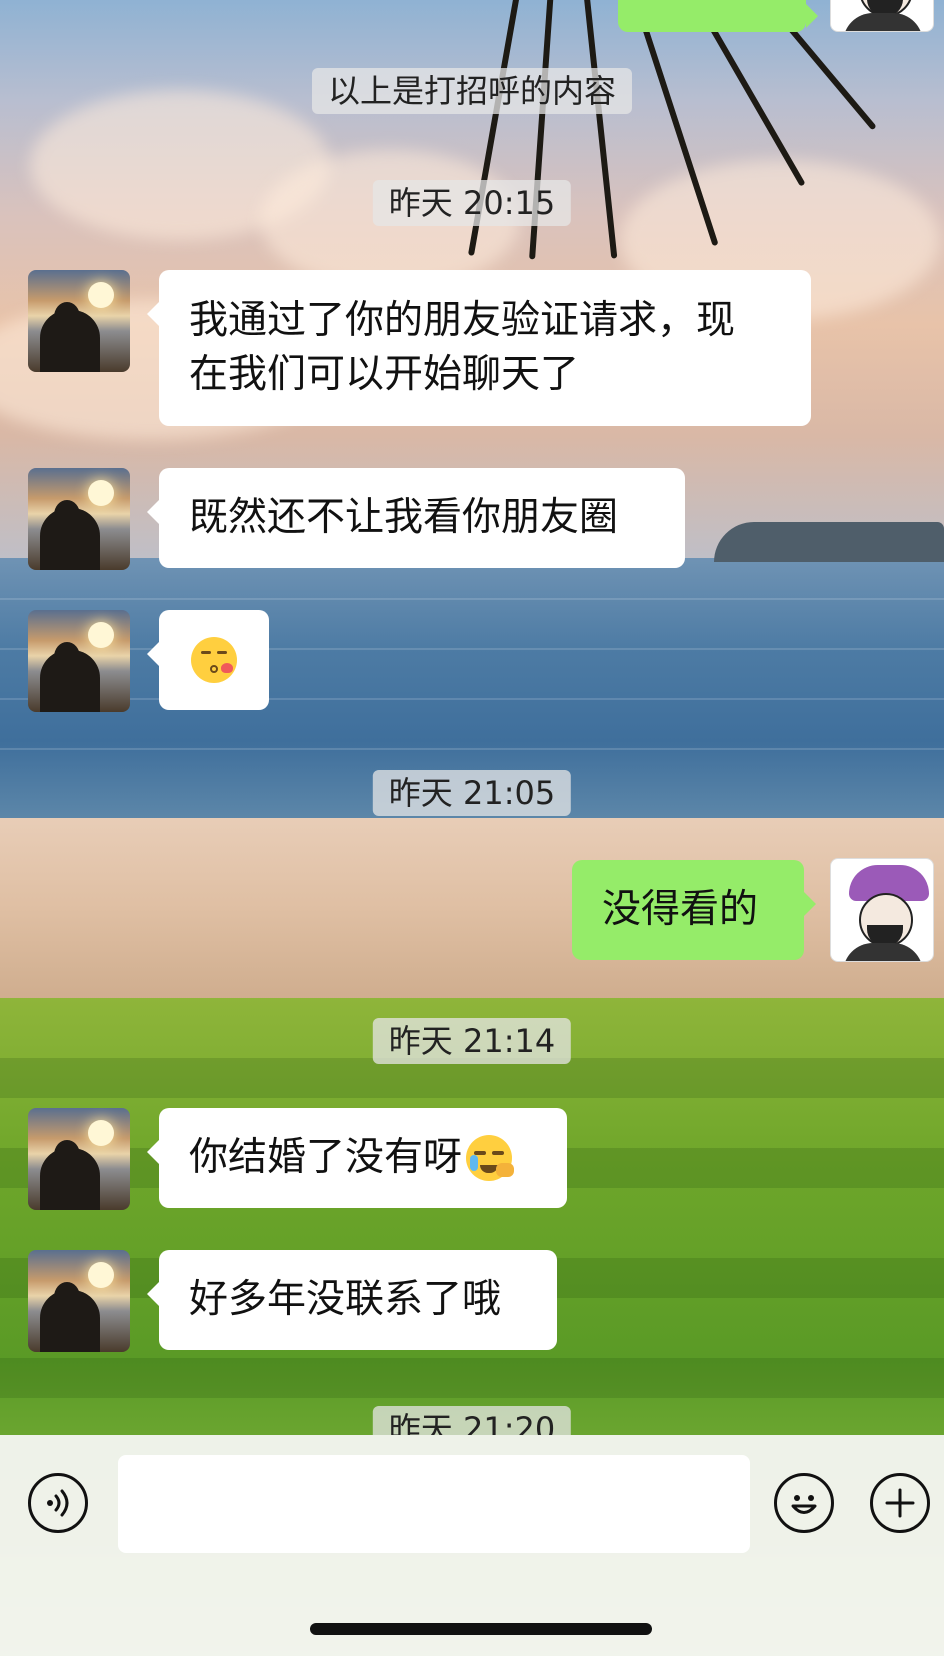 This screenshot has height=1656, width=944. I want to click on message-bubble-received: 既然还不让我看你朋友圈, so click(416, 518).